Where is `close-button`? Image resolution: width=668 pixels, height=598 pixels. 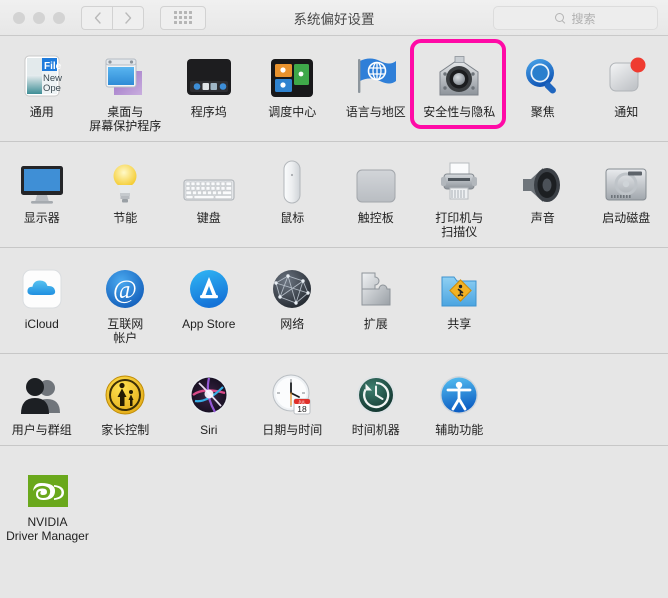
close-button is located at coordinates (19, 17).